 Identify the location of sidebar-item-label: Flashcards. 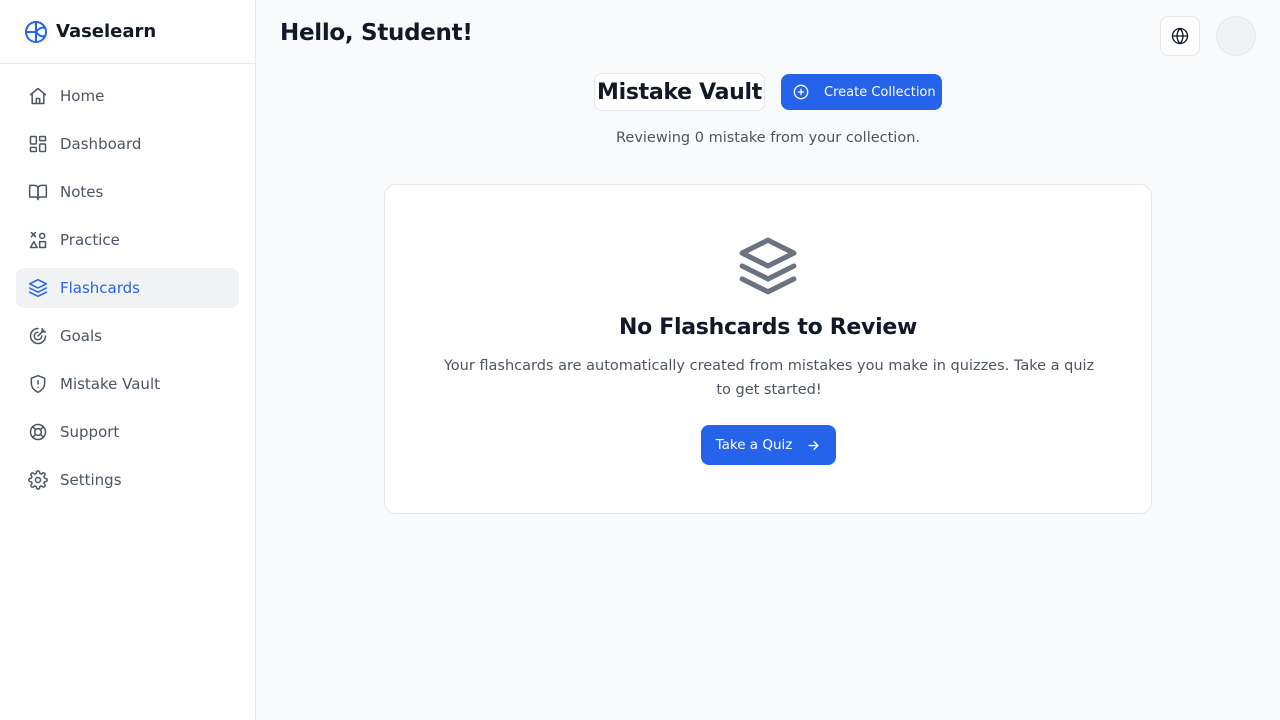
(100, 288).